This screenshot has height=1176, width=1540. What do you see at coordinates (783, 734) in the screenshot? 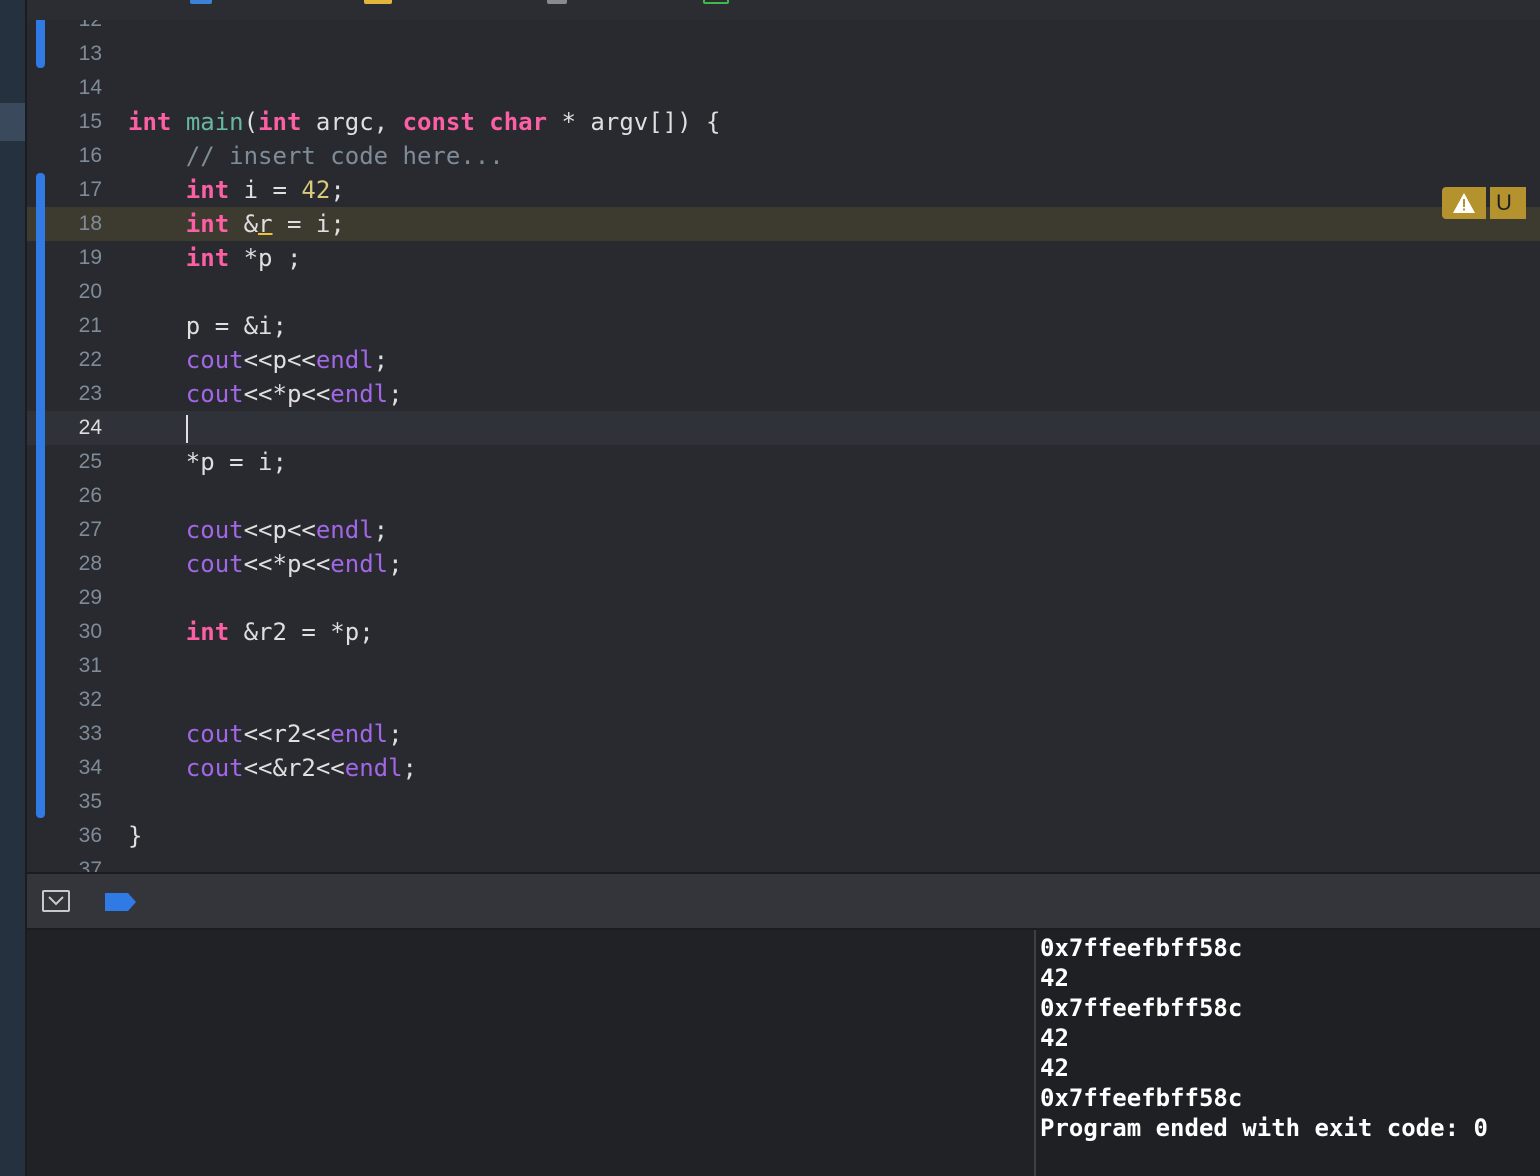
I see `code-line: 33 cout<<r2<<endl;` at bounding box center [783, 734].